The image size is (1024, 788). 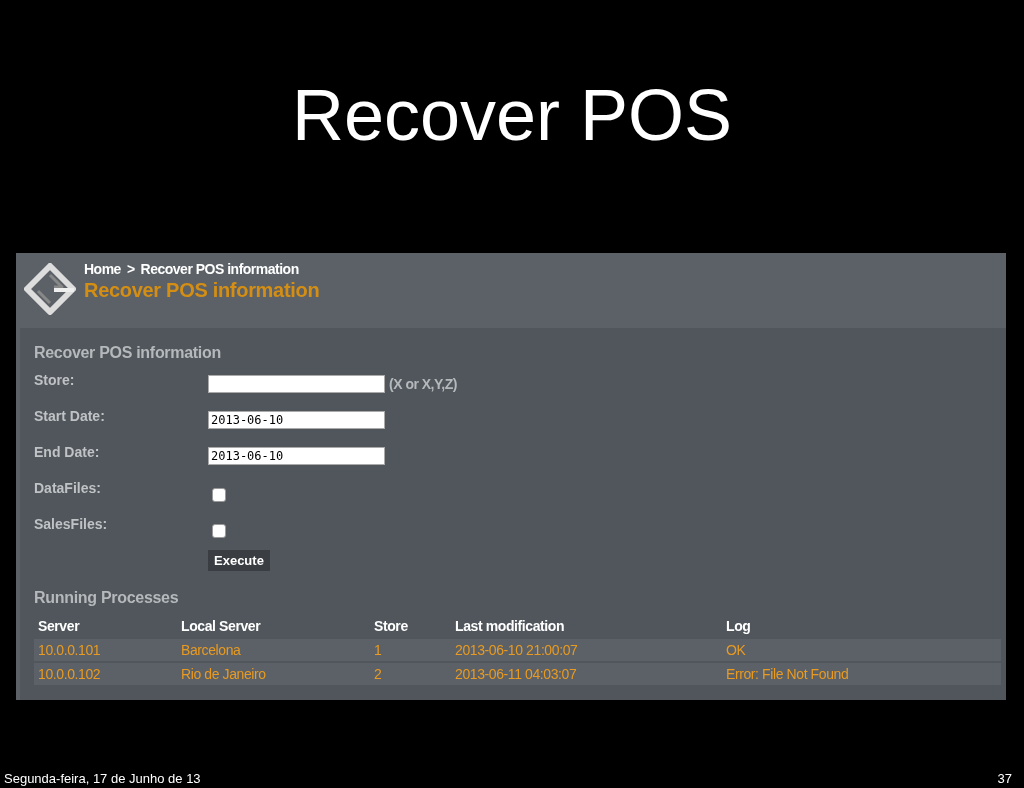 What do you see at coordinates (107, 598) in the screenshot?
I see `section-title: Running Processes` at bounding box center [107, 598].